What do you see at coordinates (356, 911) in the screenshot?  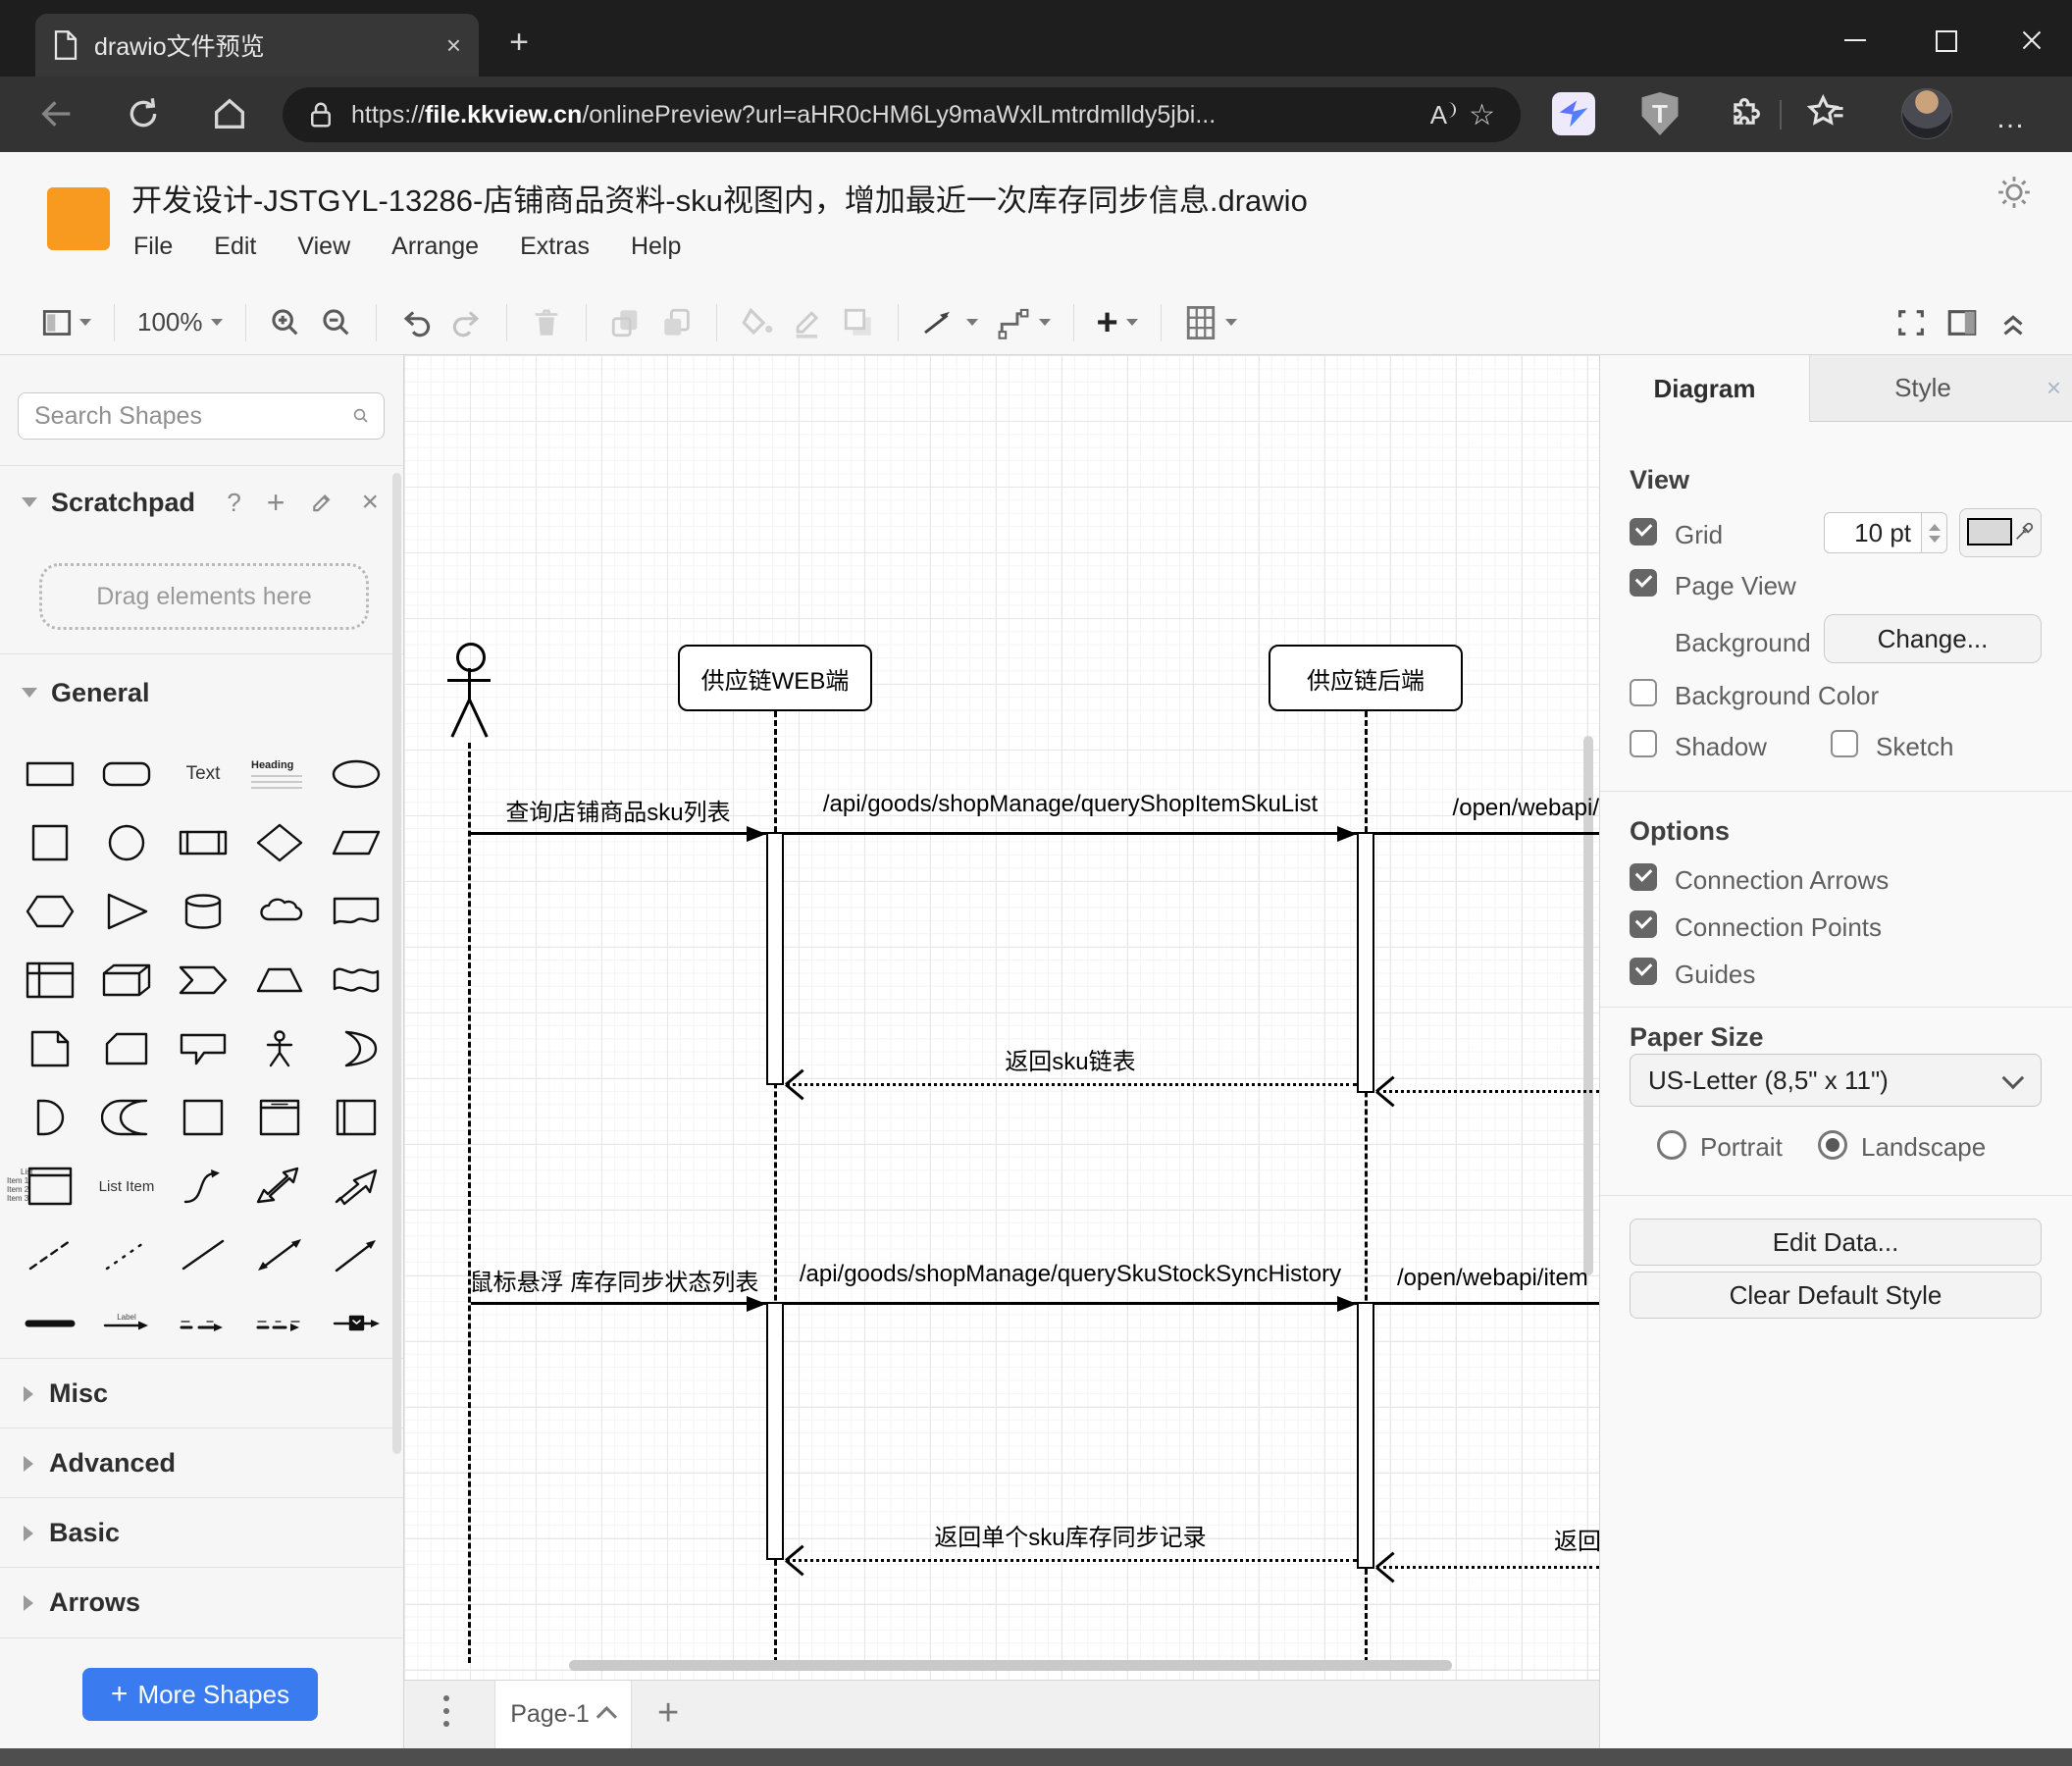 I see `shape-document` at bounding box center [356, 911].